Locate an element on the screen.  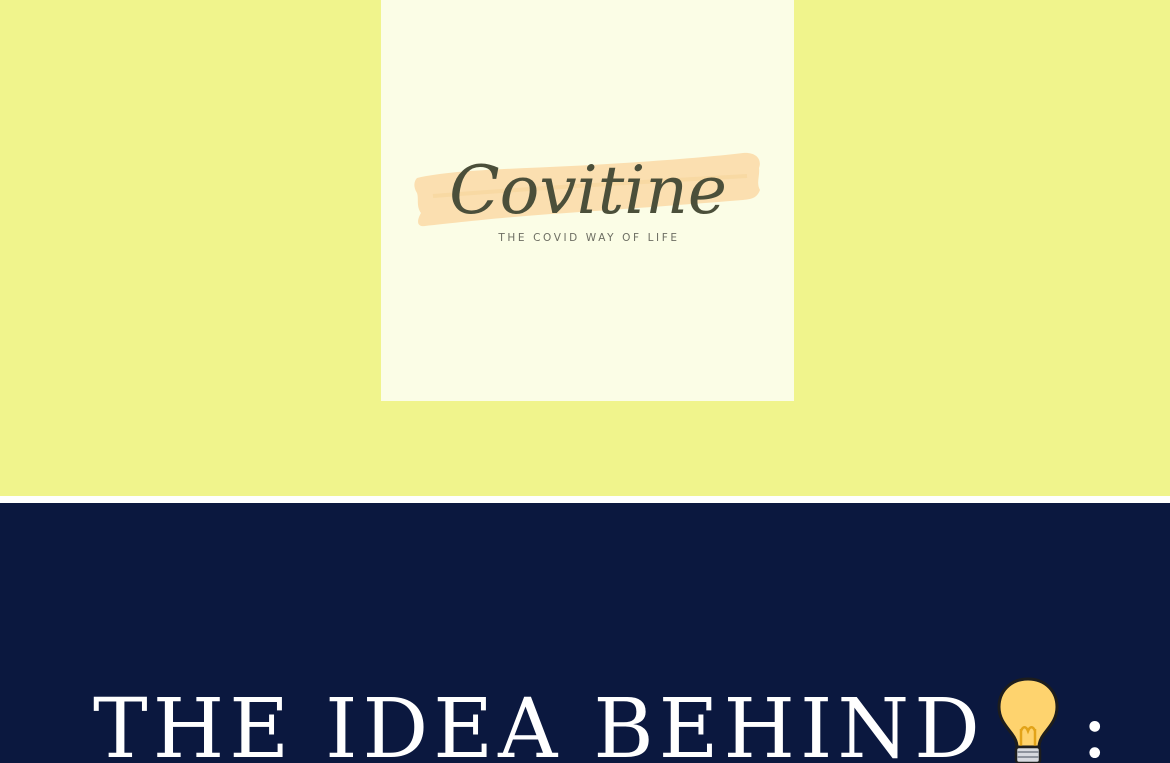
idea-heading: THE IDEA BEHIND: is located at coordinates (603, 718).